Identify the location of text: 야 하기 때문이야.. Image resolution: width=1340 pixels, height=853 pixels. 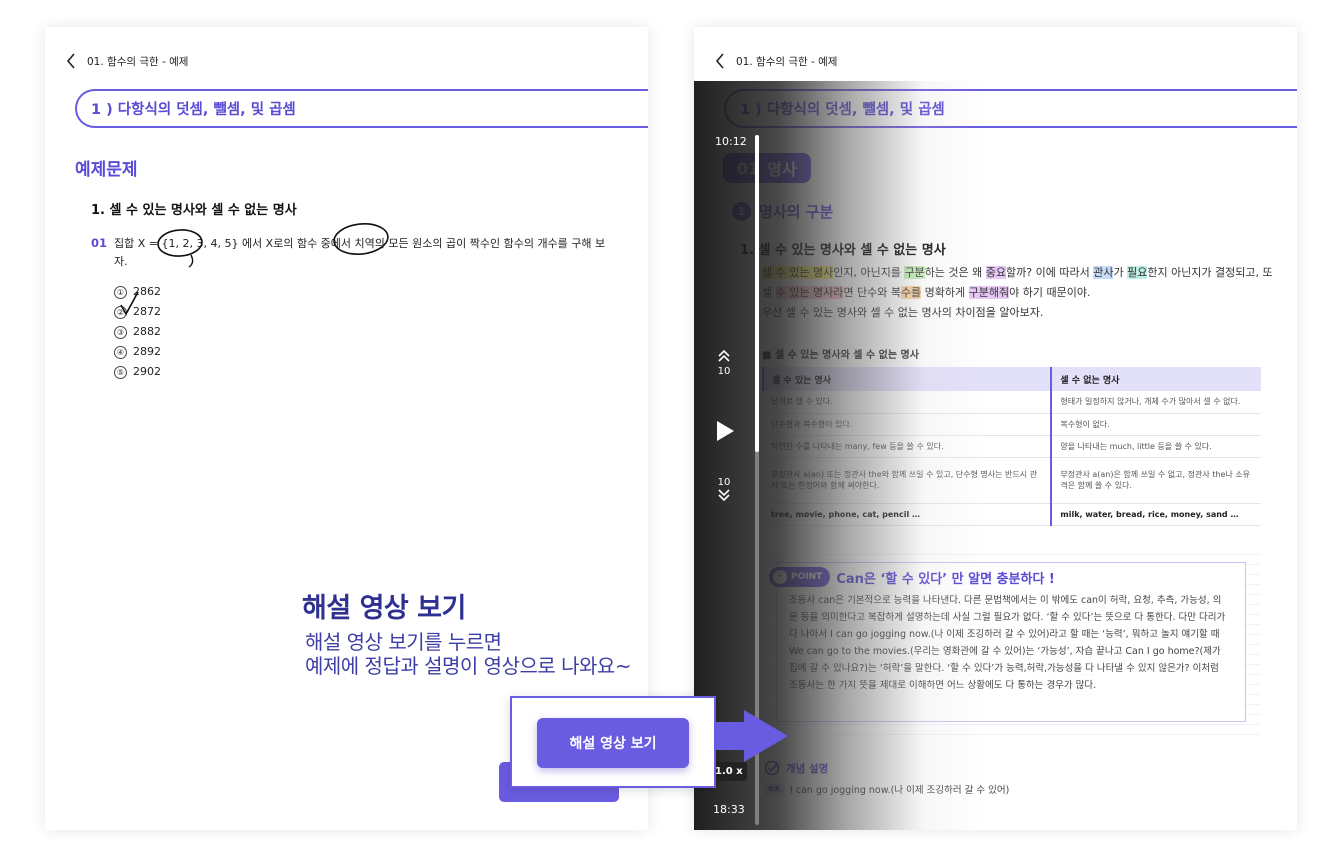
(1050, 292).